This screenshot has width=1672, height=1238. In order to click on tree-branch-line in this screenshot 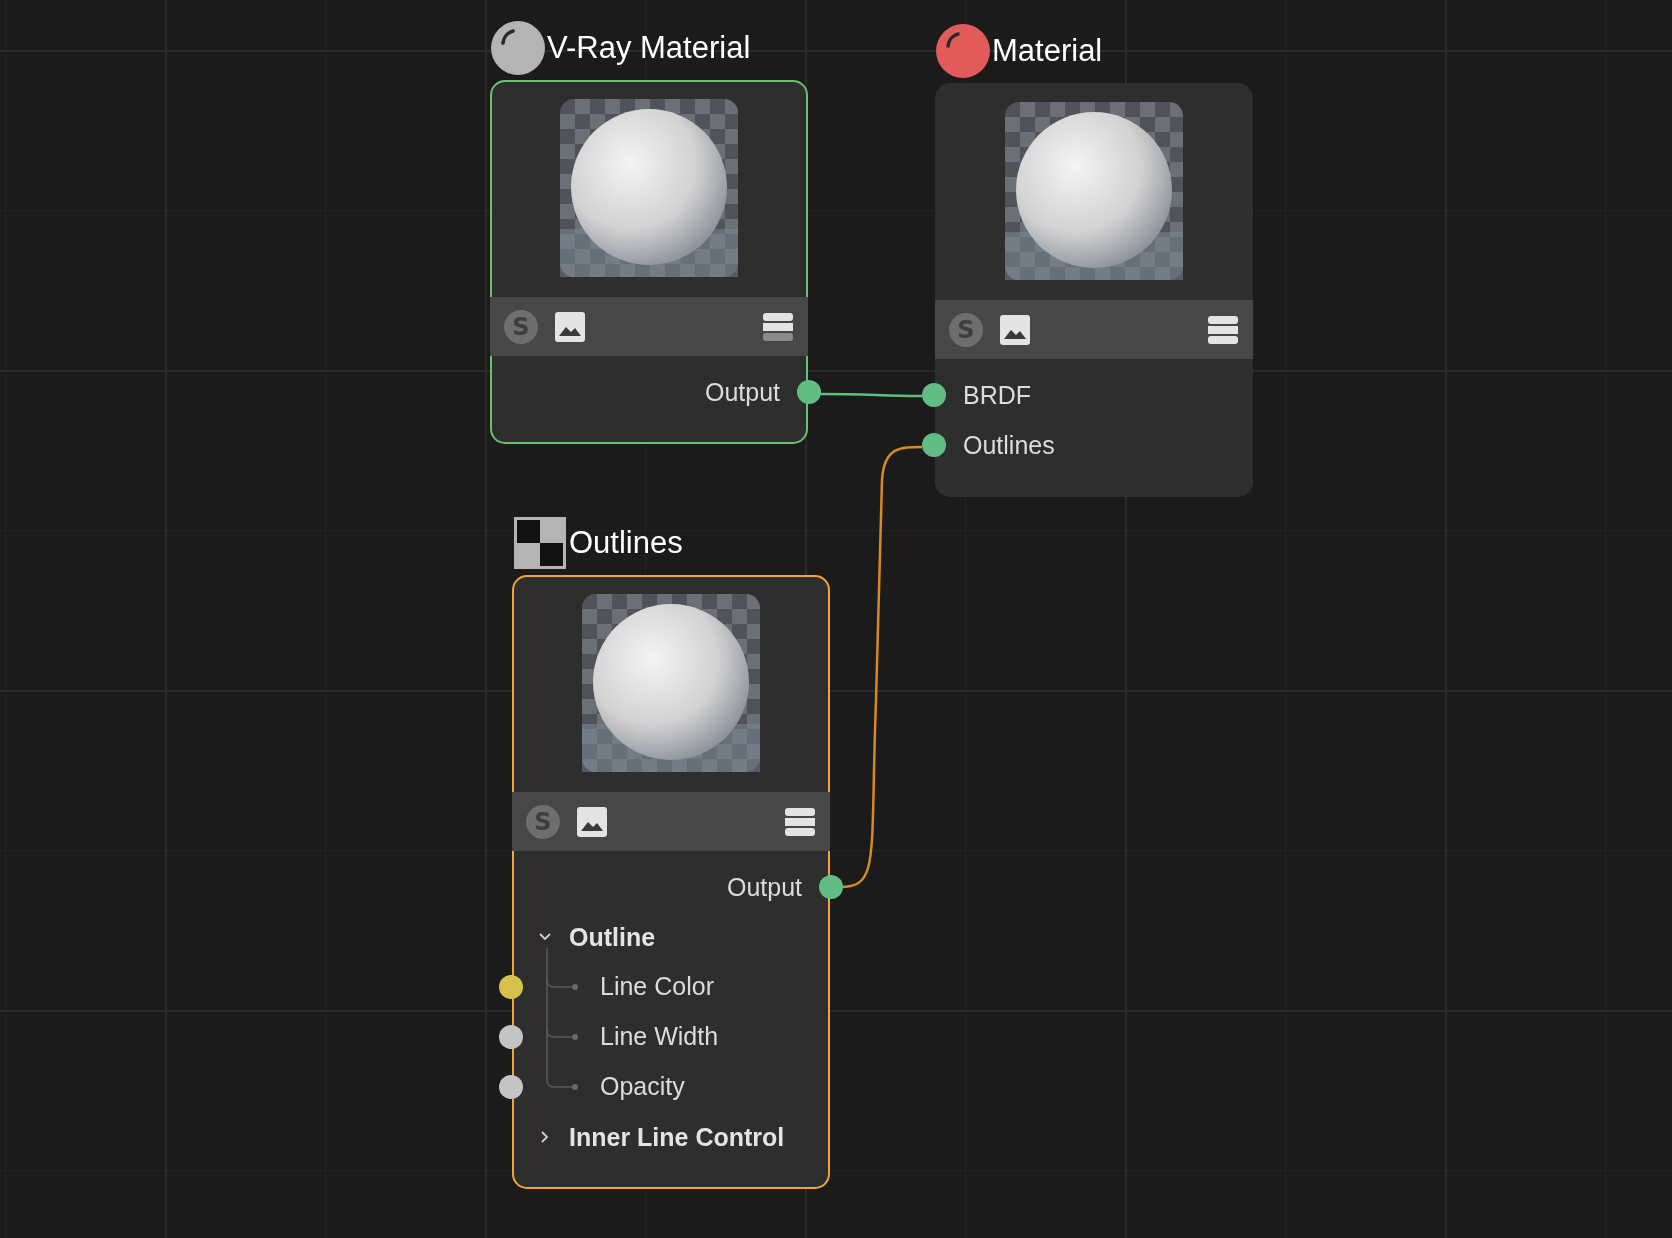, I will do `click(562, 980)`.